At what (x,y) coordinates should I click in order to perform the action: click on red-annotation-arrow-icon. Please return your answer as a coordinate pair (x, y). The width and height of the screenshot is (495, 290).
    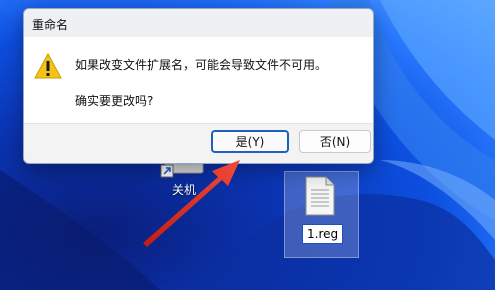
    Looking at the image, I should click on (191, 203).